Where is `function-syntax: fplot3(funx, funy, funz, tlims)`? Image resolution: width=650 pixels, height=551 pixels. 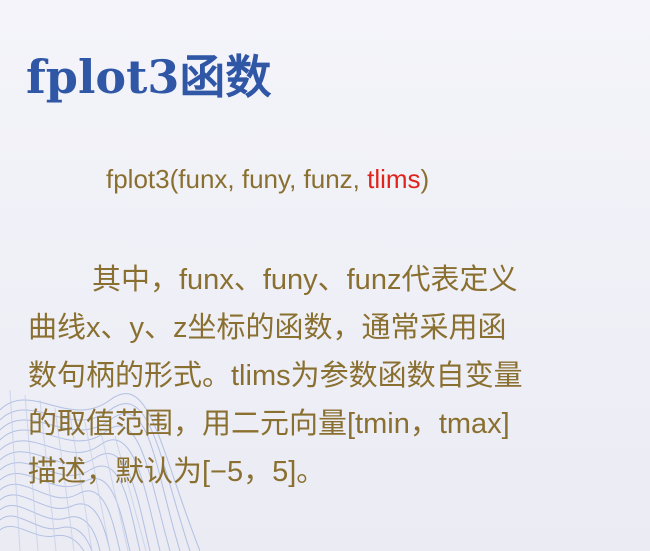
function-syntax: fplot3(funx, funy, funz, tlims) is located at coordinates (267, 179).